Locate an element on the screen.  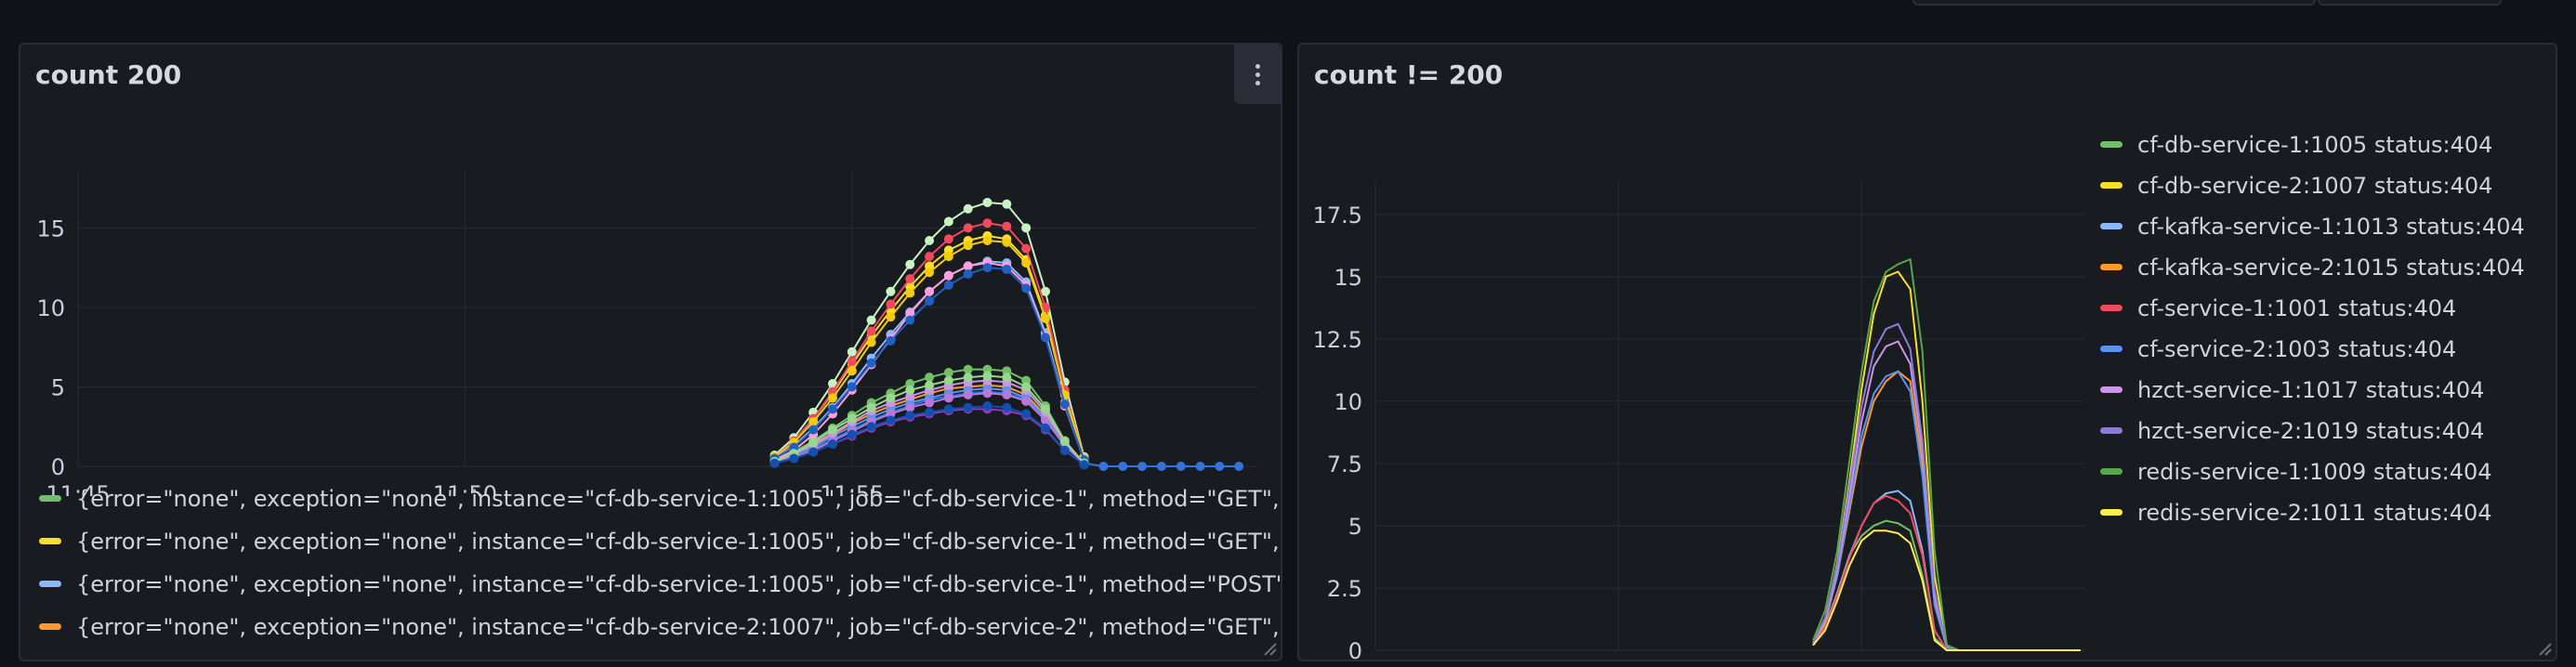
panel-title: count 200 is located at coordinates (108, 74).